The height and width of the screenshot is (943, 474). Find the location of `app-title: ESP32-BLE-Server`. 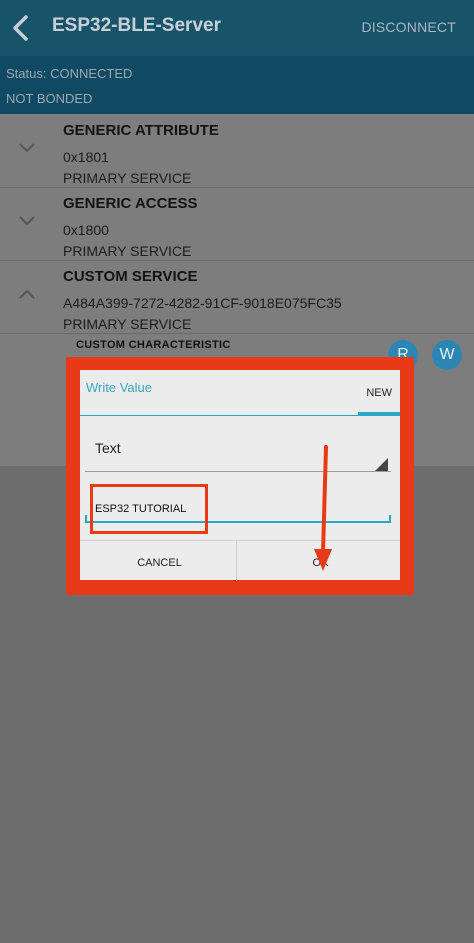

app-title: ESP32-BLE-Server is located at coordinates (136, 25).